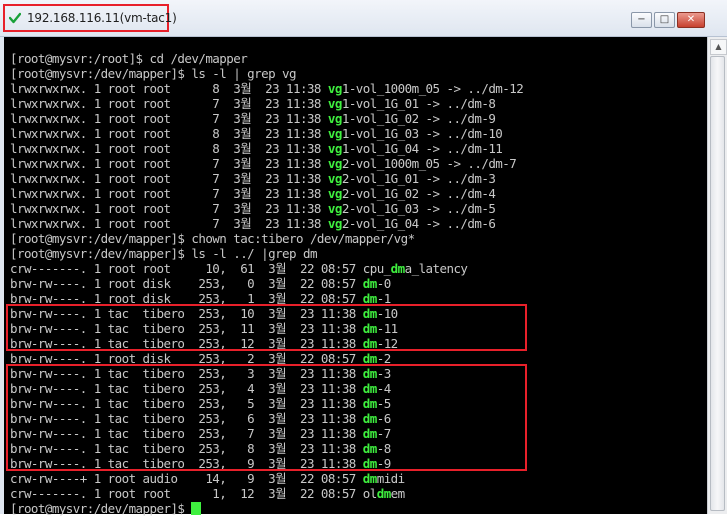  I want to click on terminal-text: 2-vol_1G_01 -> ../dm-3, so click(418, 178).